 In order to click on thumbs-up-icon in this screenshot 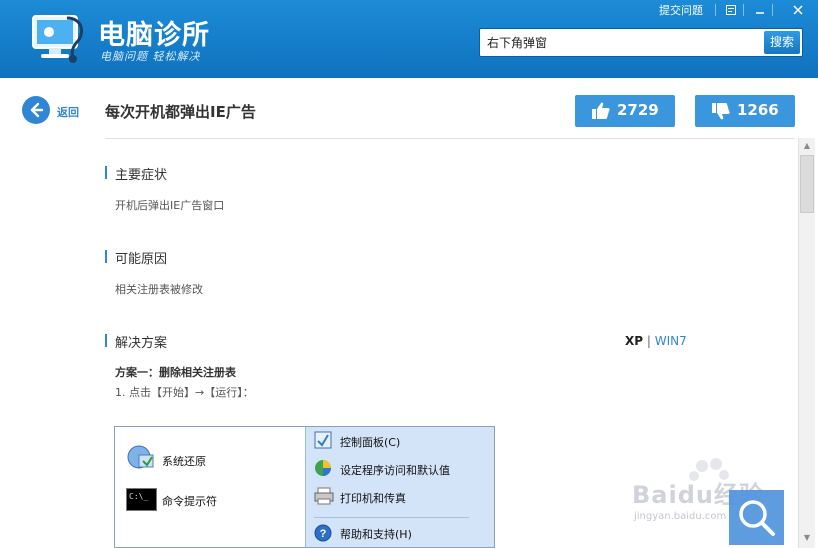, I will do `click(601, 110)`.